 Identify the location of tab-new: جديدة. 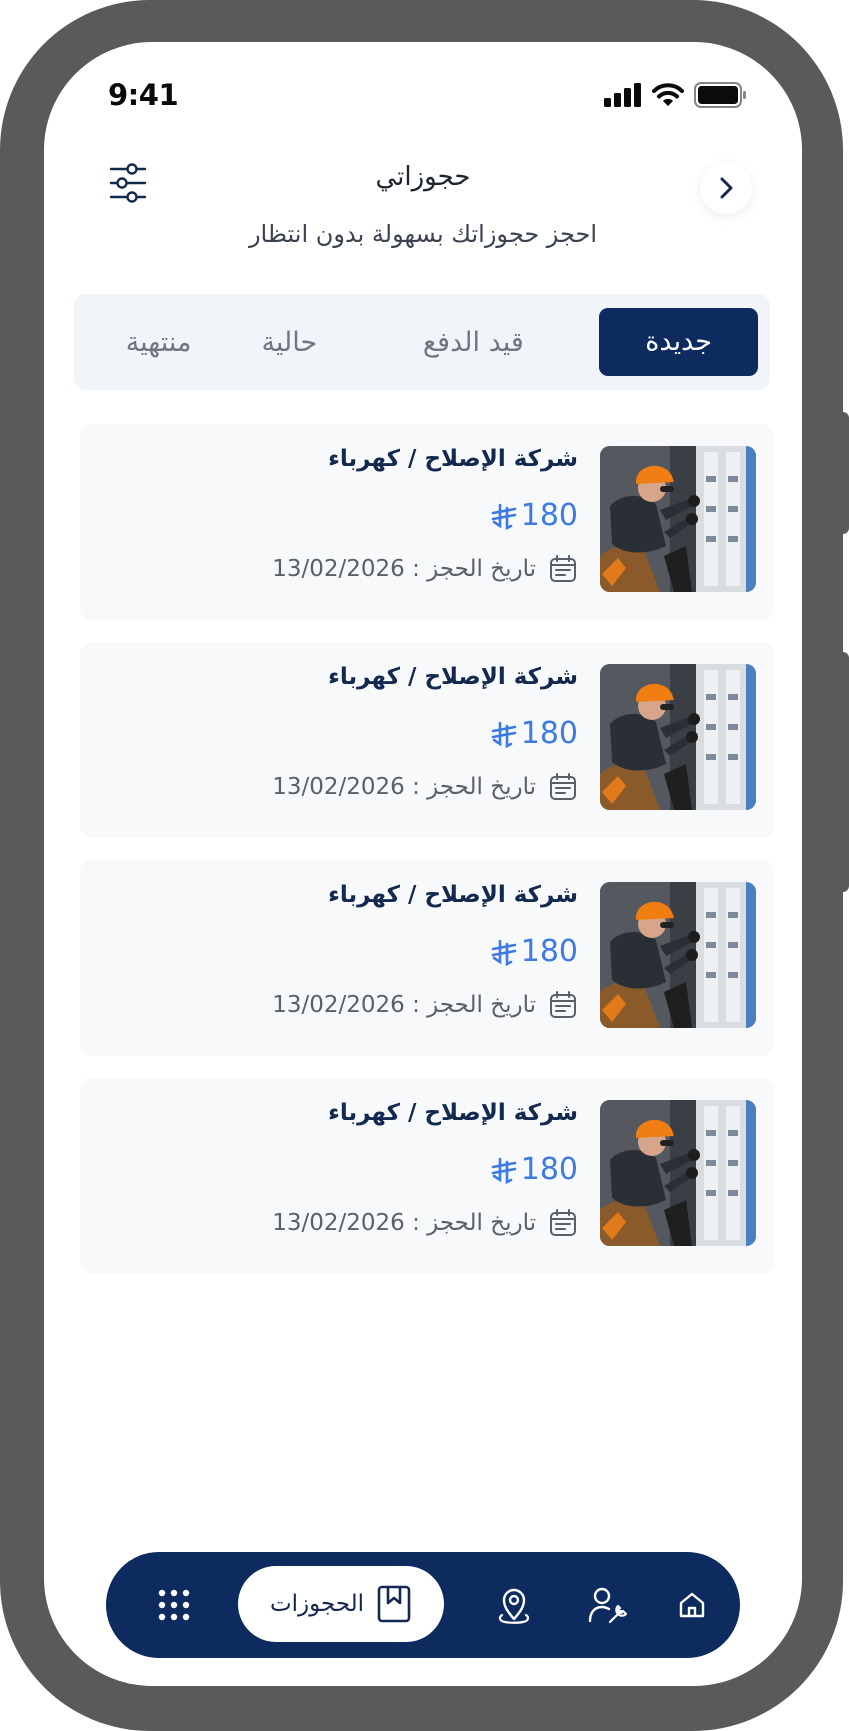
(678, 342).